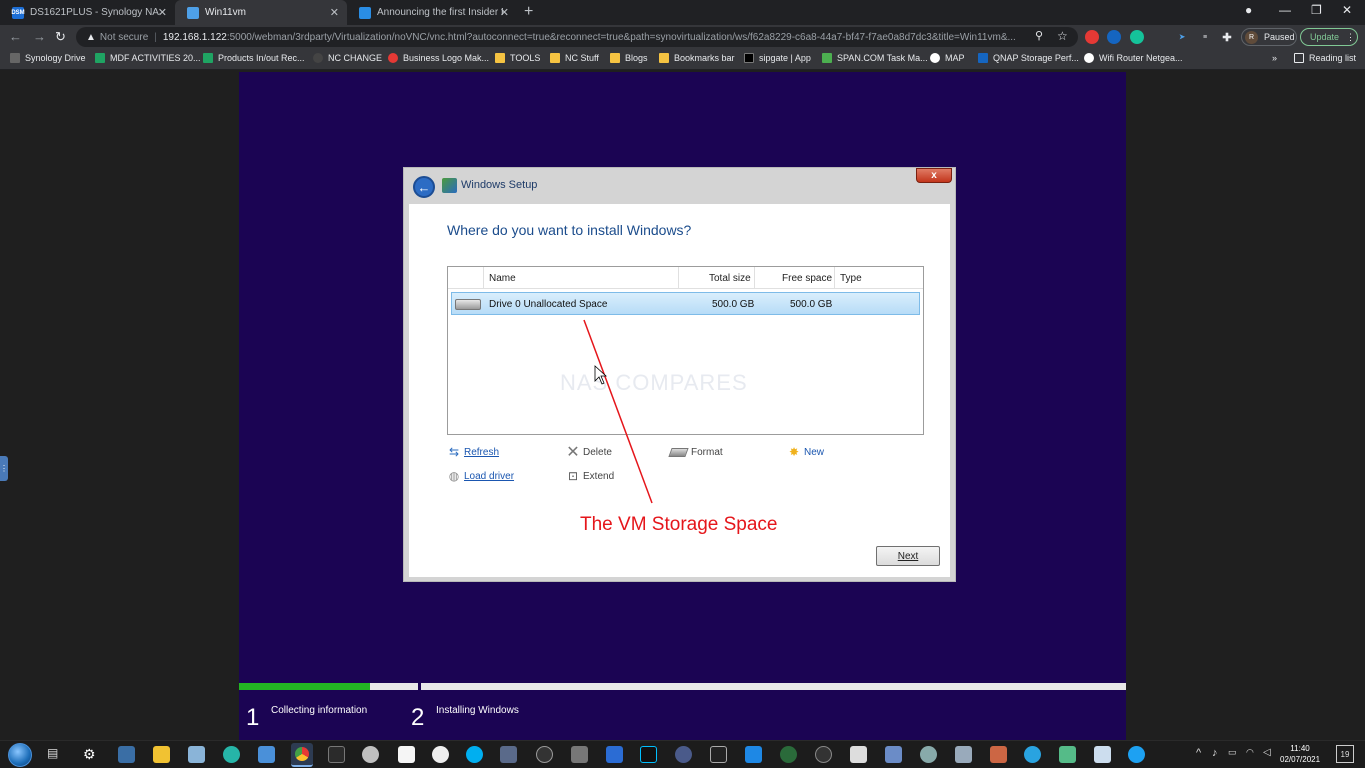  I want to click on tab-win11vm: Win11vm ✕, so click(261, 12).